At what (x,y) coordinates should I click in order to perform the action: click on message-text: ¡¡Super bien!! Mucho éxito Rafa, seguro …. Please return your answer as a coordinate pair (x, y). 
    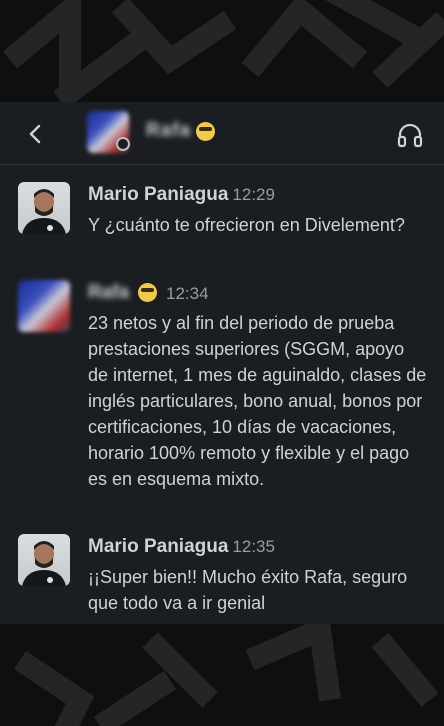
    Looking at the image, I should click on (248, 590).